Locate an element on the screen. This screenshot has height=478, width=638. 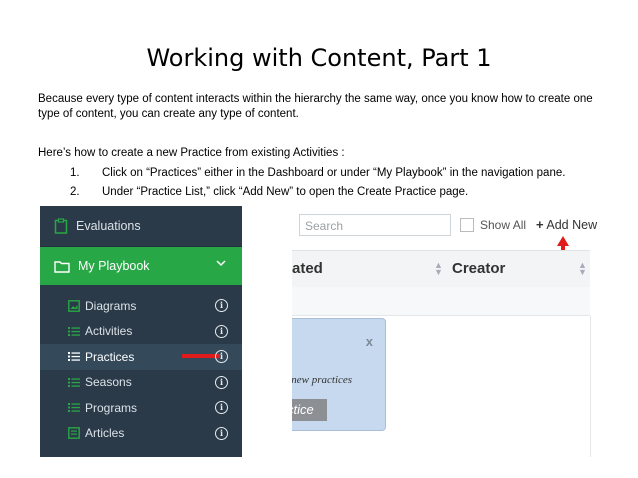
clipboard-icon is located at coordinates (61, 226).